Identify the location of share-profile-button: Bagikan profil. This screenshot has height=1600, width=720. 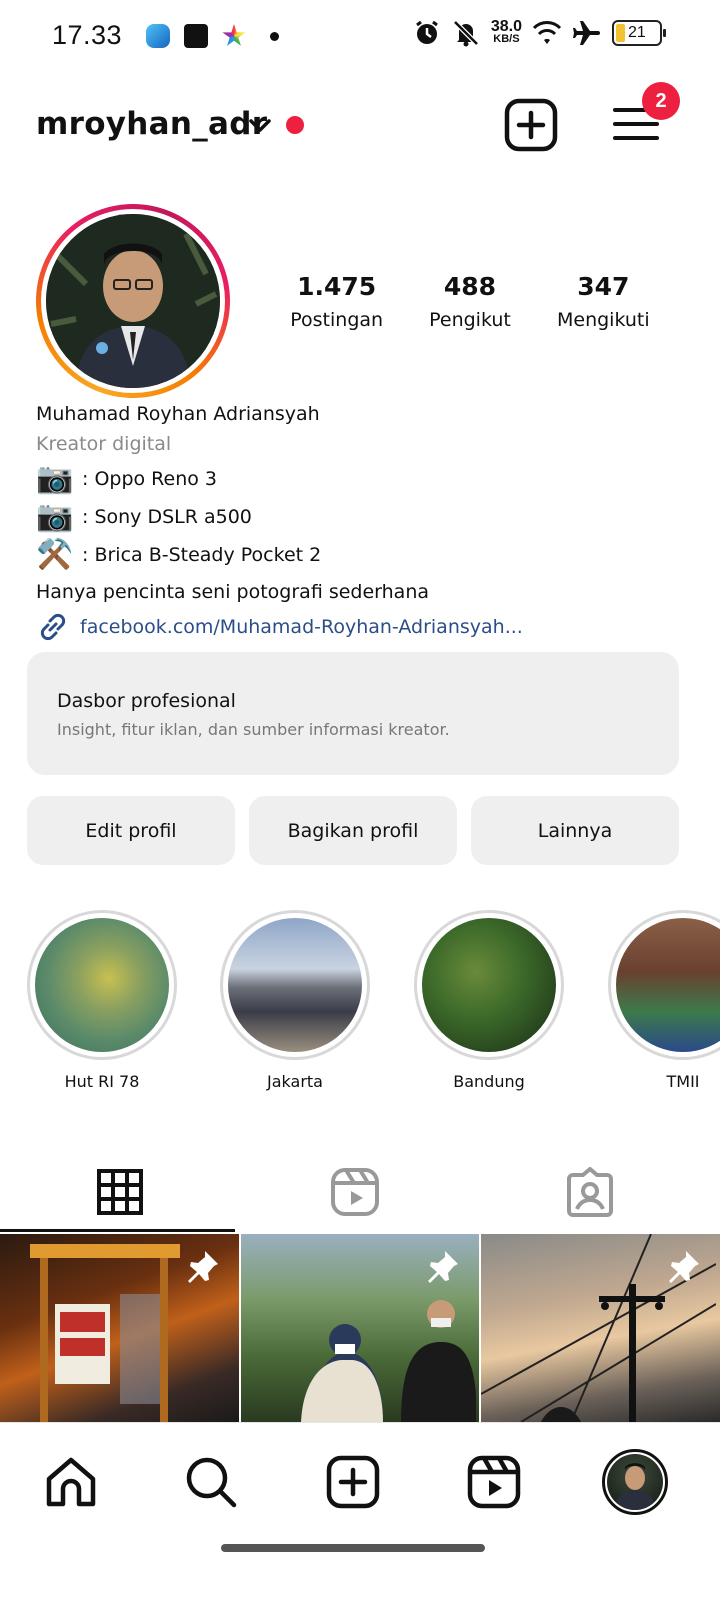
(353, 830).